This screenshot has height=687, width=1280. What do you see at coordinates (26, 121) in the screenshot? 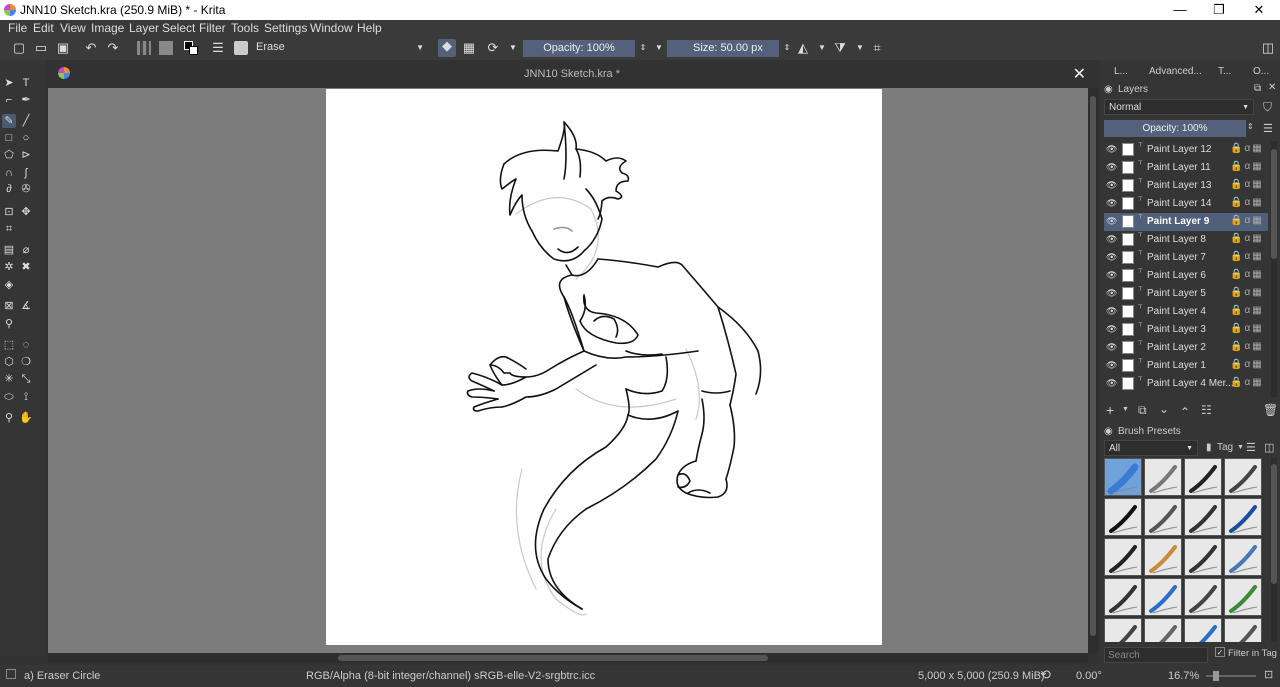
I see `line-tool-icon: ╱` at bounding box center [26, 121].